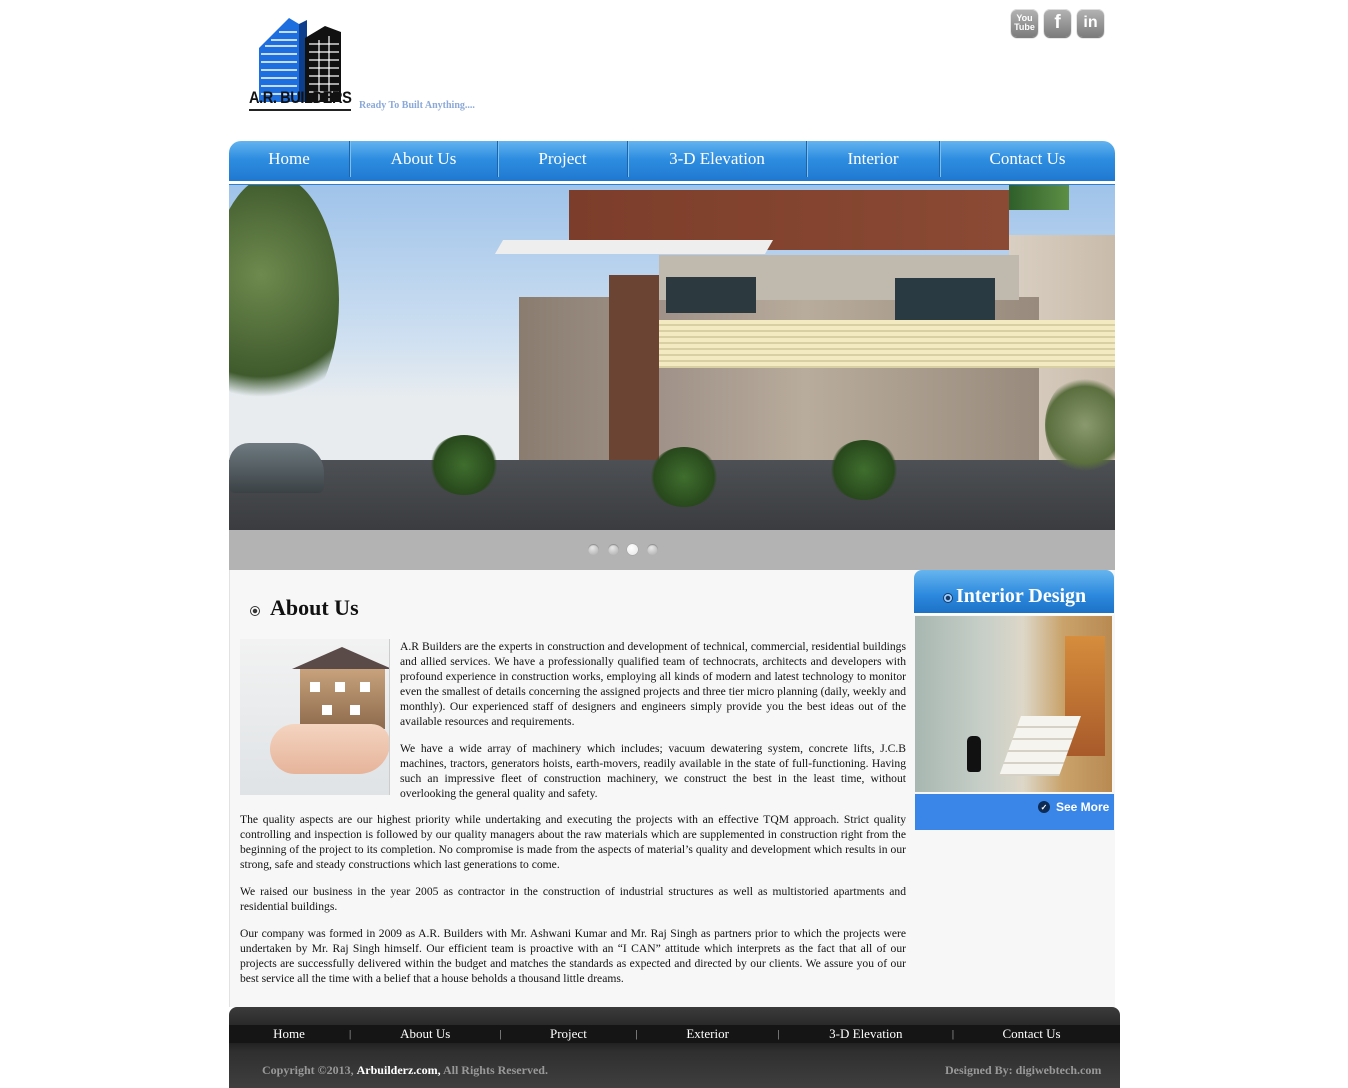 Image resolution: width=1348 pixels, height=1088 pixels. I want to click on facebook-glyph: f, so click(1057, 22).